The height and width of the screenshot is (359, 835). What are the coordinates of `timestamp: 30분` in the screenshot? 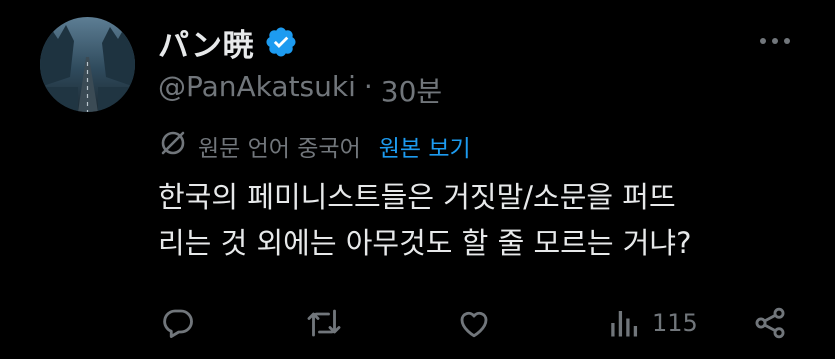 It's located at (411, 90).